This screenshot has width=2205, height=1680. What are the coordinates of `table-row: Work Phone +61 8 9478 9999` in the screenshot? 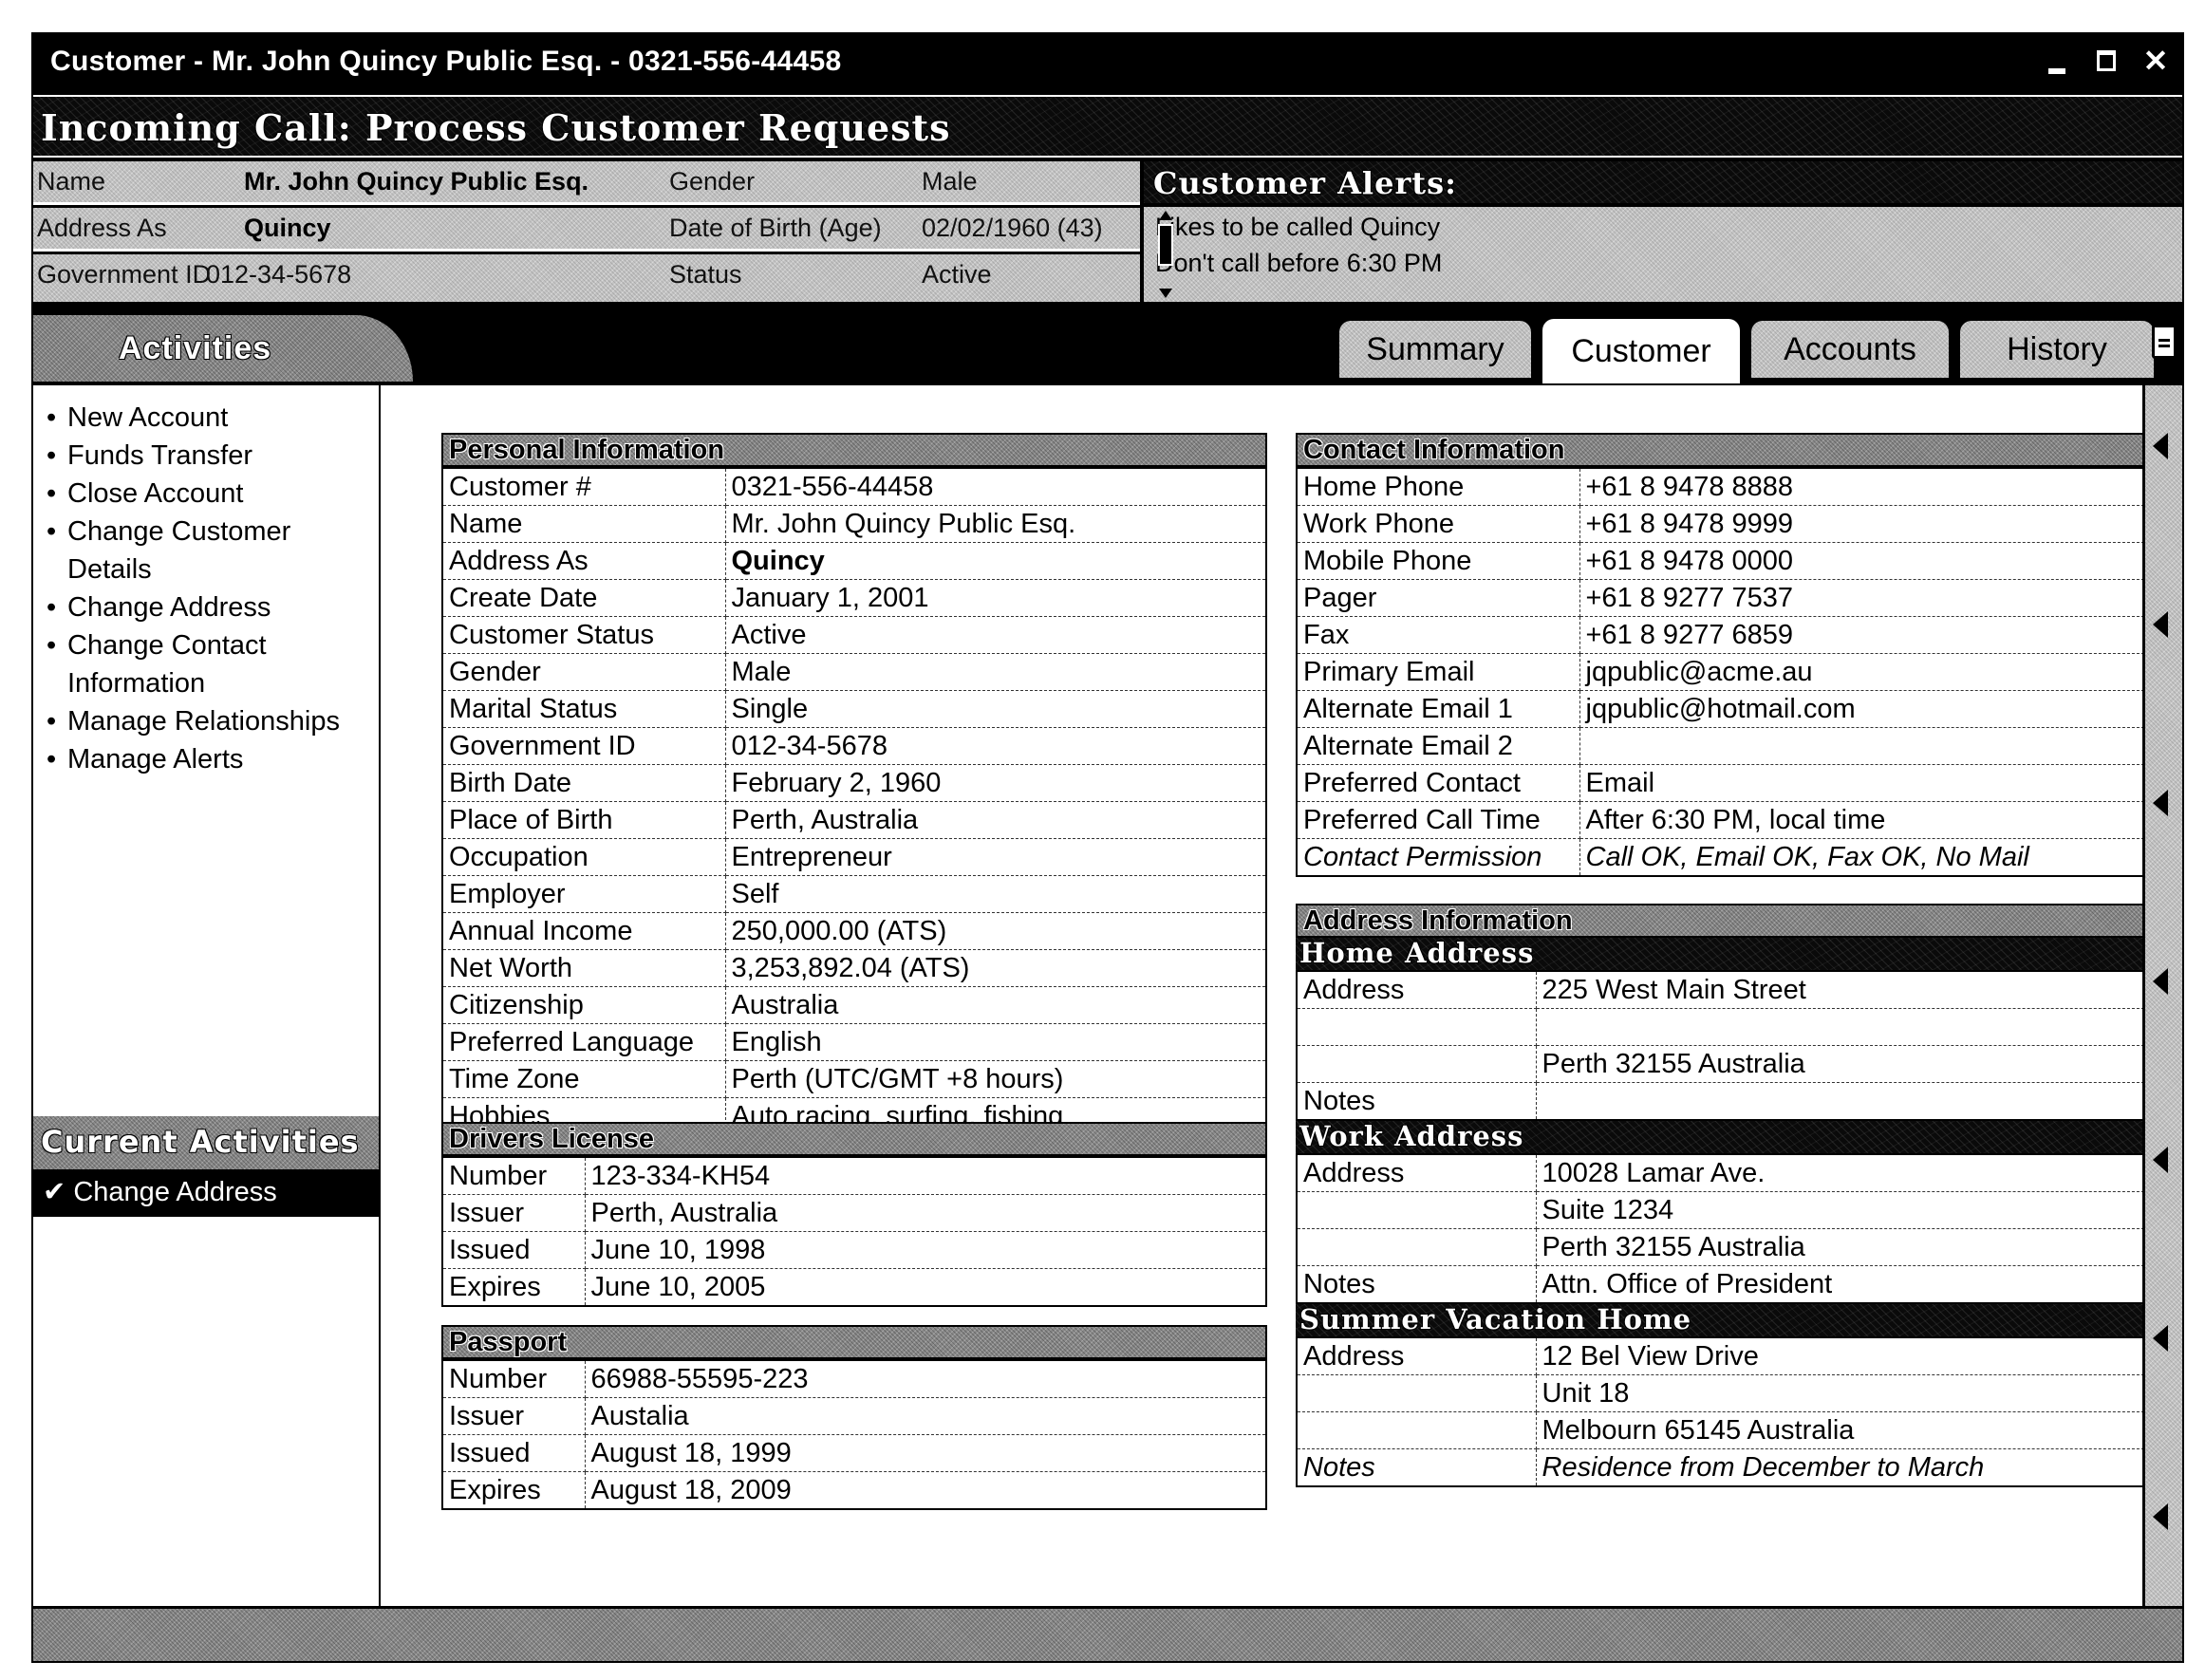 It's located at (1726, 524).